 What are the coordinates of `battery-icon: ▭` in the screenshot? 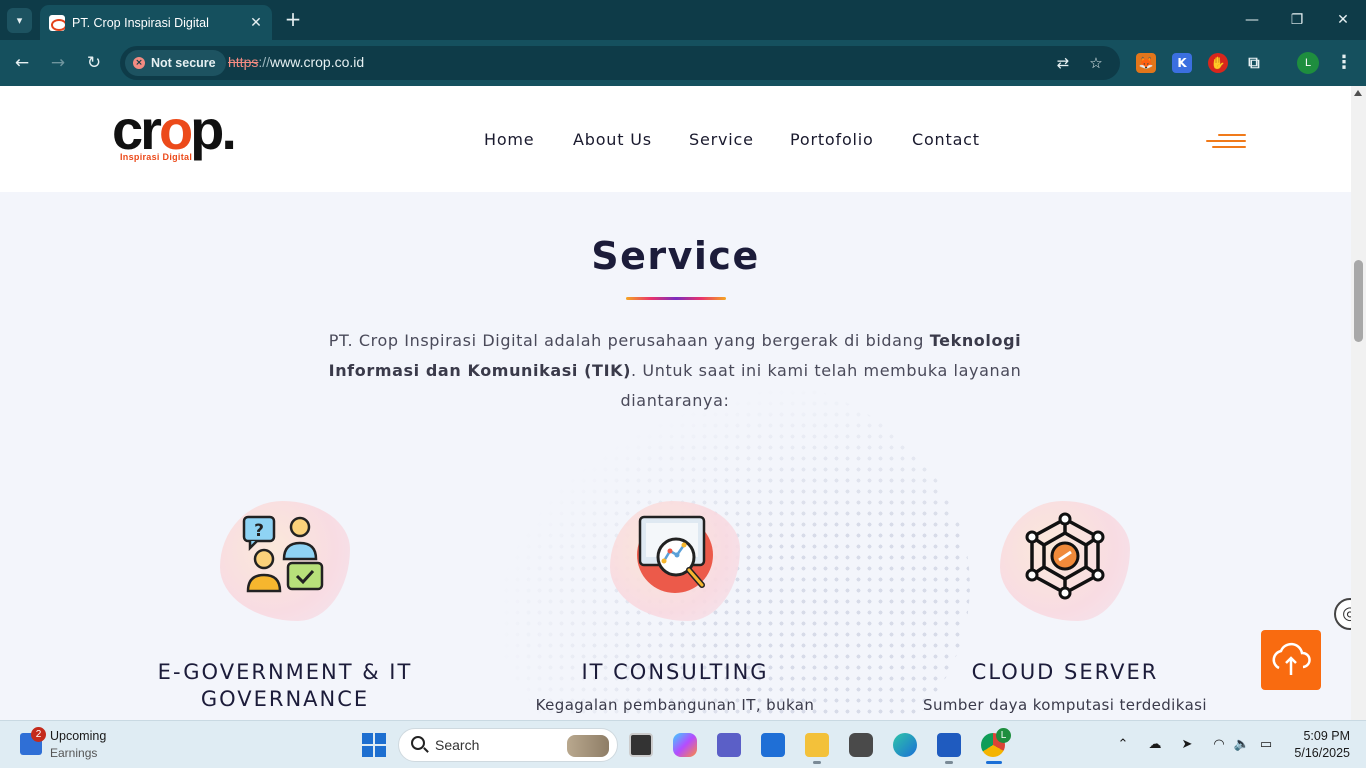 It's located at (1266, 745).